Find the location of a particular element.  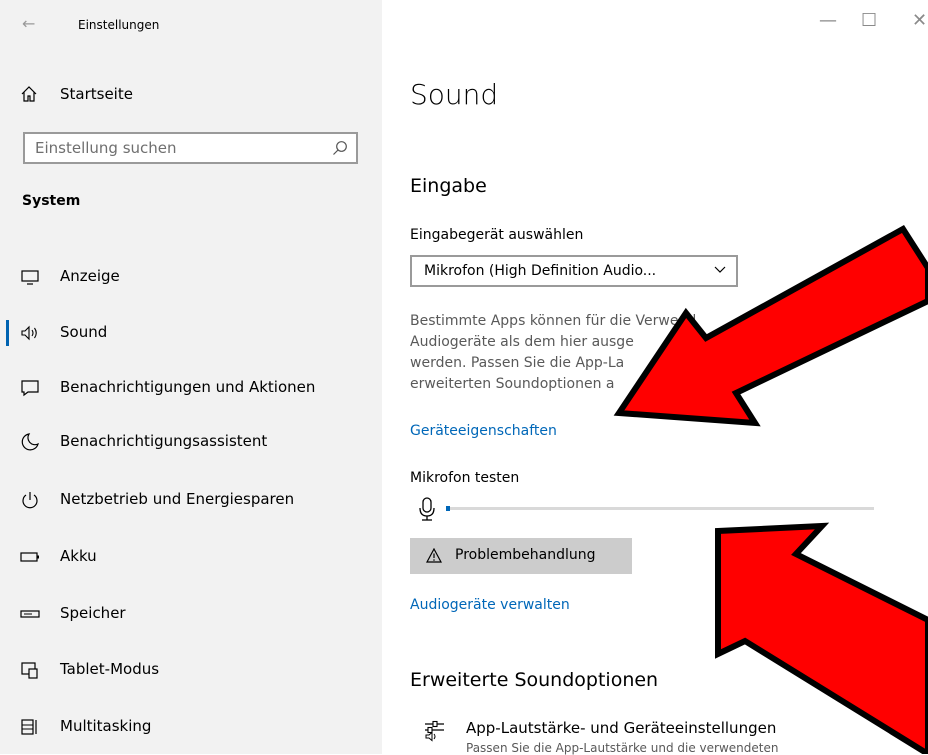

red-arrow-lower is located at coordinates (821, 638).